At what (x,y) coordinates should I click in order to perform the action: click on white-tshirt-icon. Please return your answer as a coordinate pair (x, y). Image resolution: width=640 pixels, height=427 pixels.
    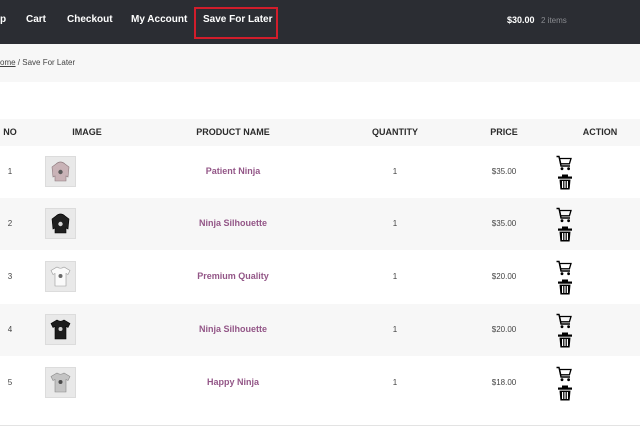
    Looking at the image, I should click on (60, 276).